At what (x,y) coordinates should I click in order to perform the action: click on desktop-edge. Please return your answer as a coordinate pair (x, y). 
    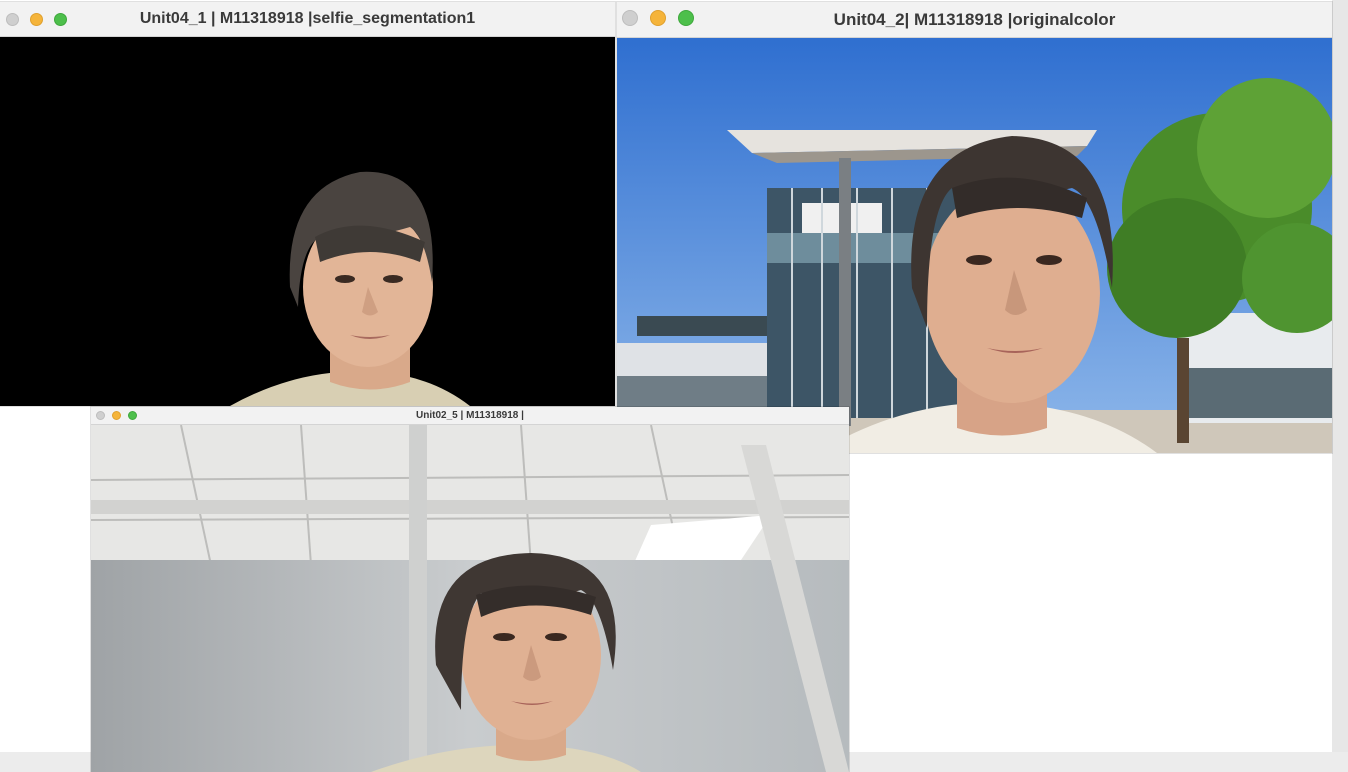
    Looking at the image, I should click on (1340, 386).